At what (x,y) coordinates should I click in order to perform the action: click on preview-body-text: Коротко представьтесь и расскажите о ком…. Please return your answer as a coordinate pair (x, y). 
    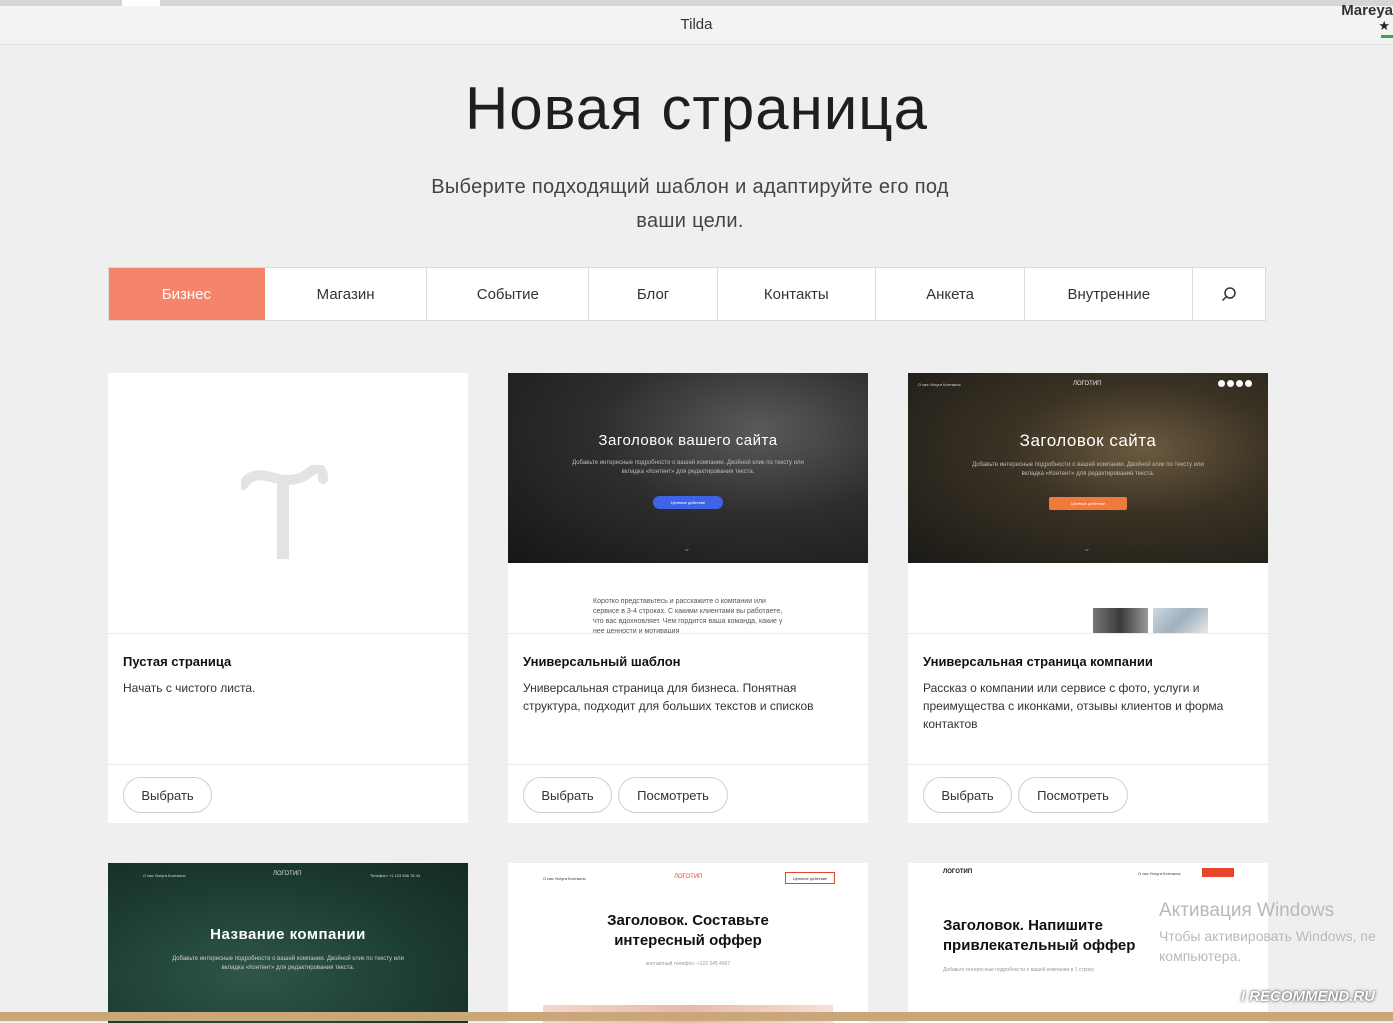
    Looking at the image, I should click on (688, 616).